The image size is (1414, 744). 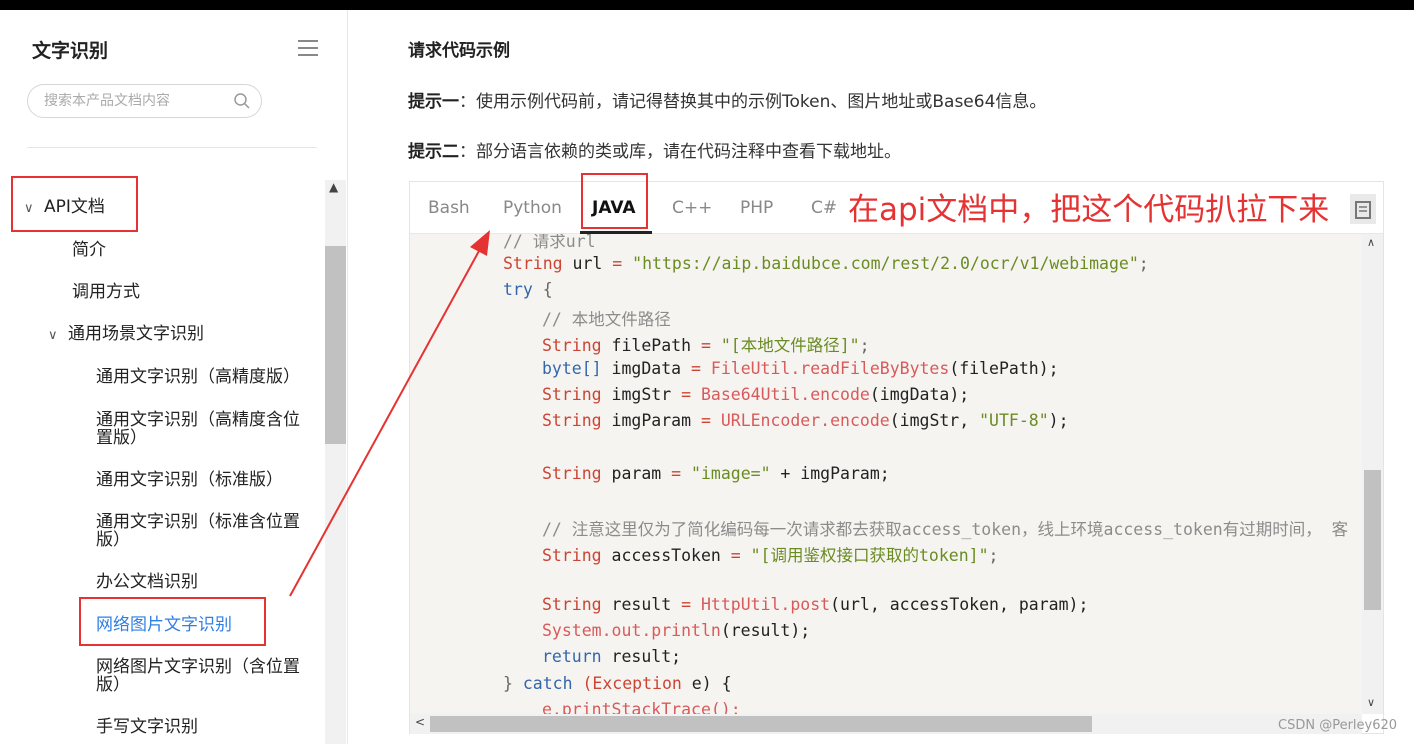 I want to click on tree-item-web-image-location-cont: 版）, so click(x=113, y=685).